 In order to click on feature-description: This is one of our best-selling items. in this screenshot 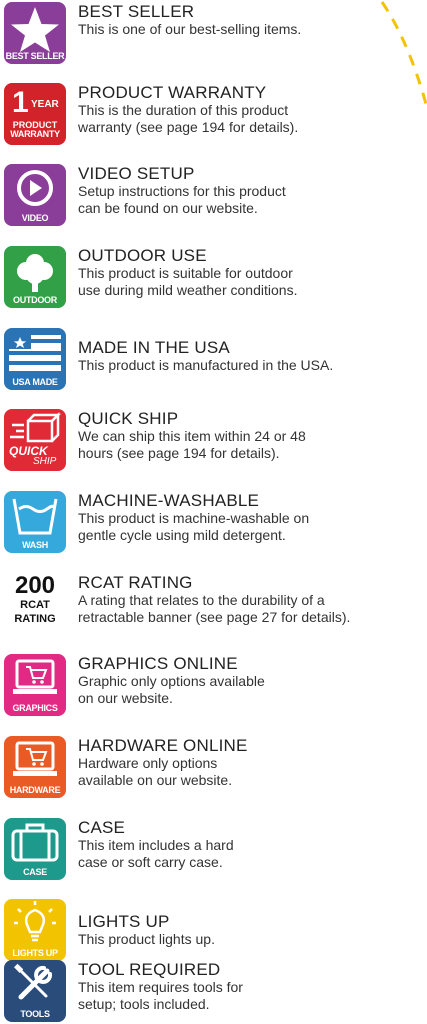, I will do `click(190, 29)`.